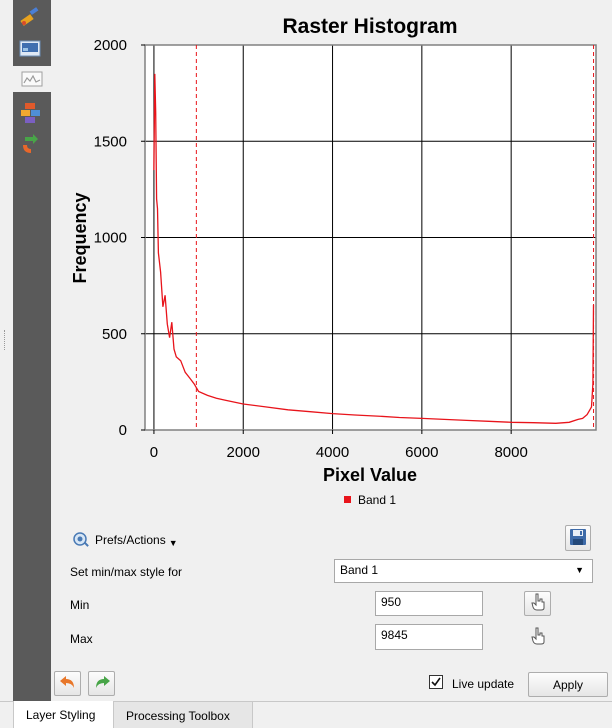 The image size is (612, 728). Describe the element at coordinates (369, 26) in the screenshot. I see `chart-title: Raster Histogram` at that location.